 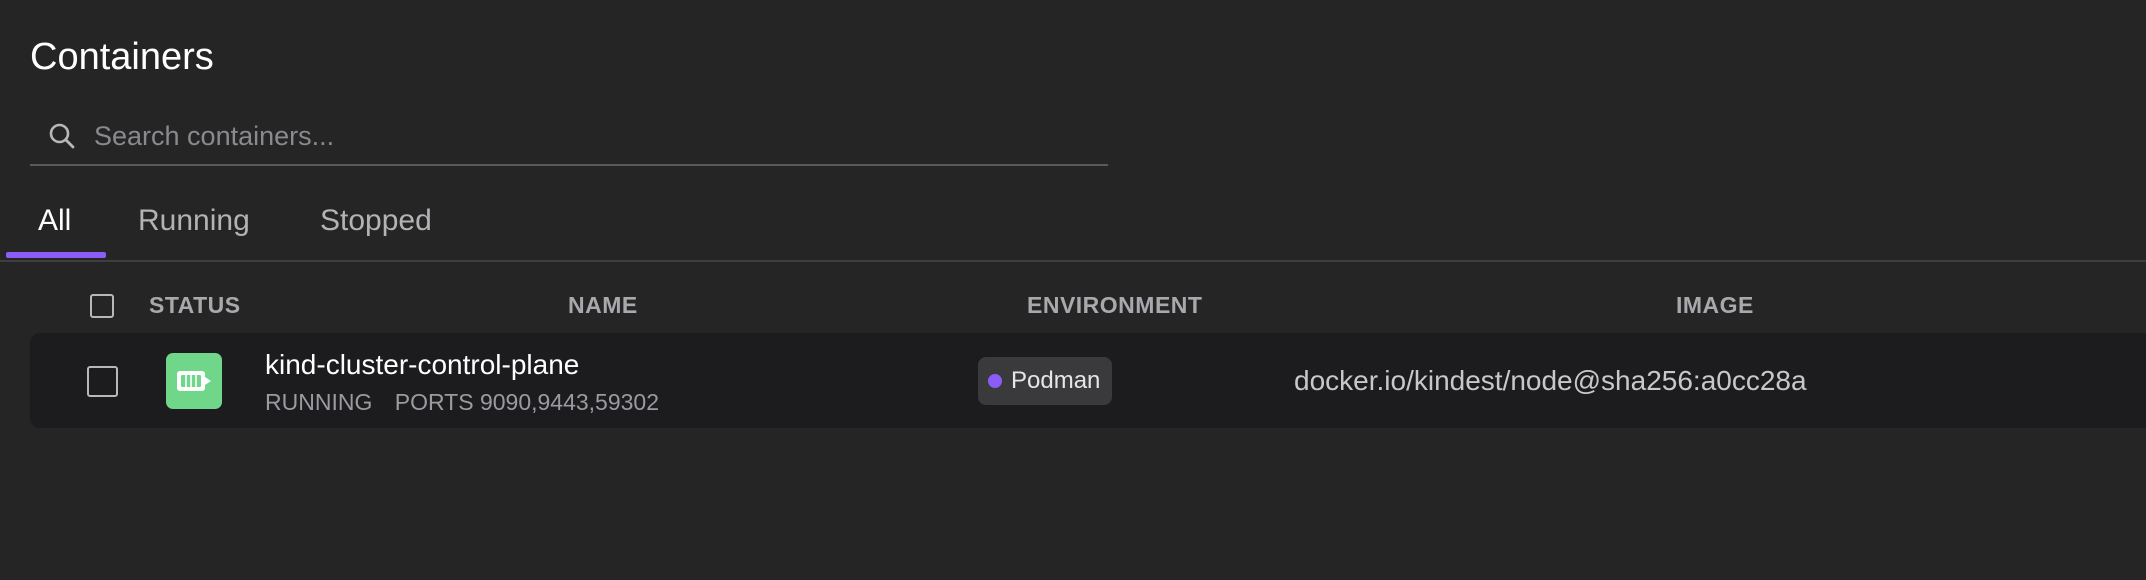 I want to click on container-state: RUNNING, so click(x=319, y=402).